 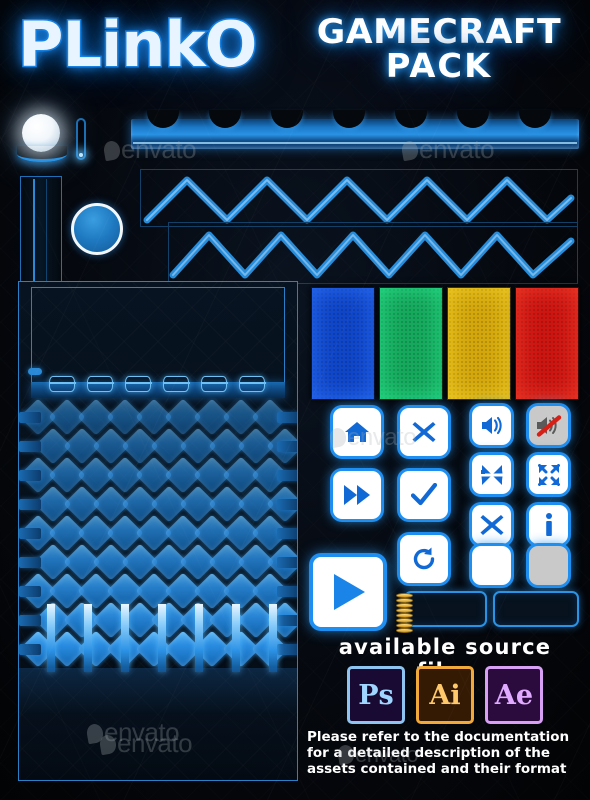 What do you see at coordinates (548, 565) in the screenshot?
I see `blank-gray-button` at bounding box center [548, 565].